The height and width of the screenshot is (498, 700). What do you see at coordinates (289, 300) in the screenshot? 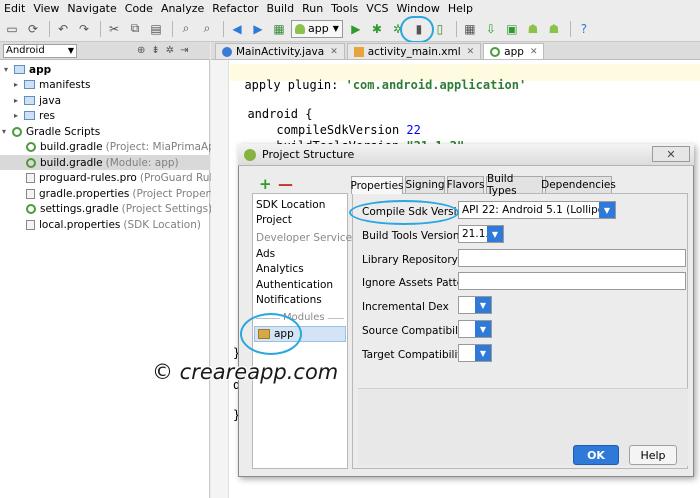
I see `sidebar-item-notifications: Notifications` at bounding box center [289, 300].